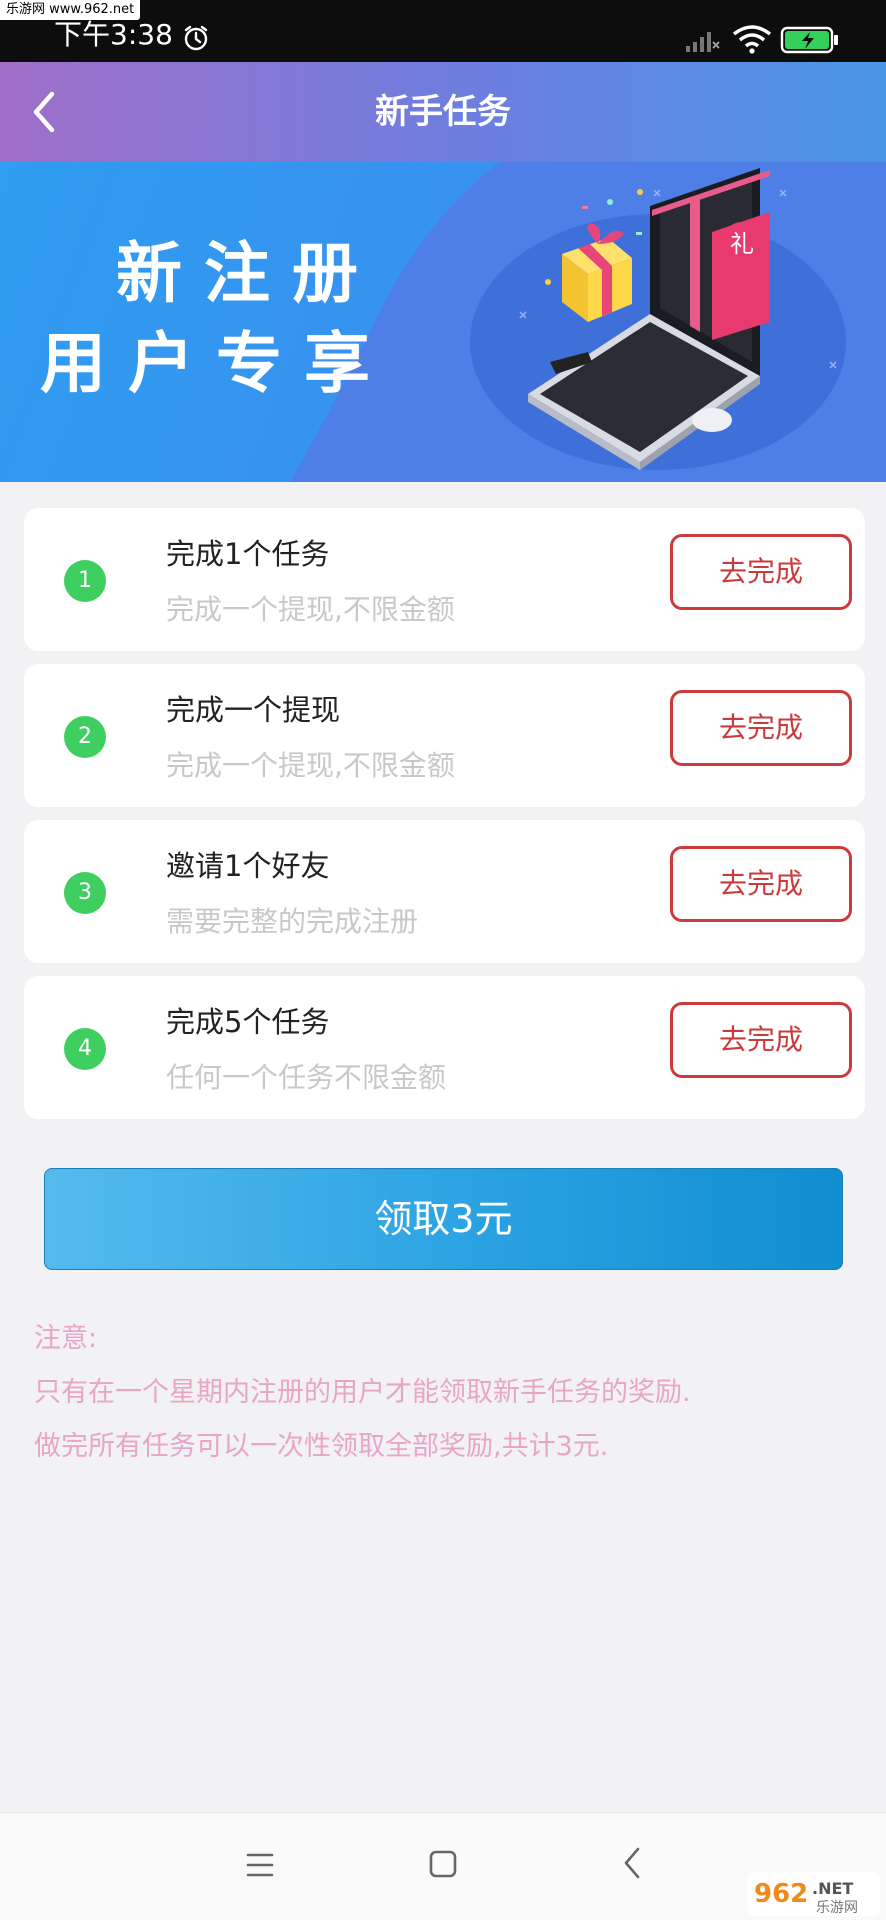 This screenshot has width=886, height=1920. What do you see at coordinates (70, 10) in the screenshot?
I see `site-watermark: 乐游网 www.962.net` at bounding box center [70, 10].